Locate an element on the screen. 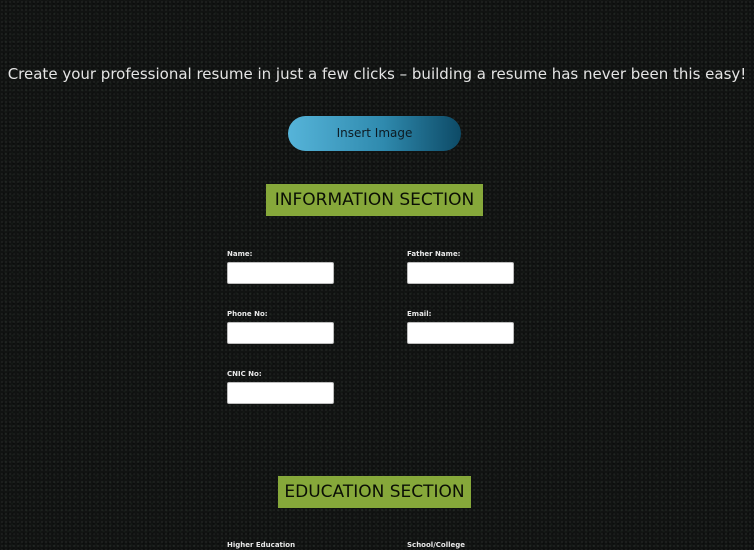 The width and height of the screenshot is (754, 550). phone-input is located at coordinates (280, 333).